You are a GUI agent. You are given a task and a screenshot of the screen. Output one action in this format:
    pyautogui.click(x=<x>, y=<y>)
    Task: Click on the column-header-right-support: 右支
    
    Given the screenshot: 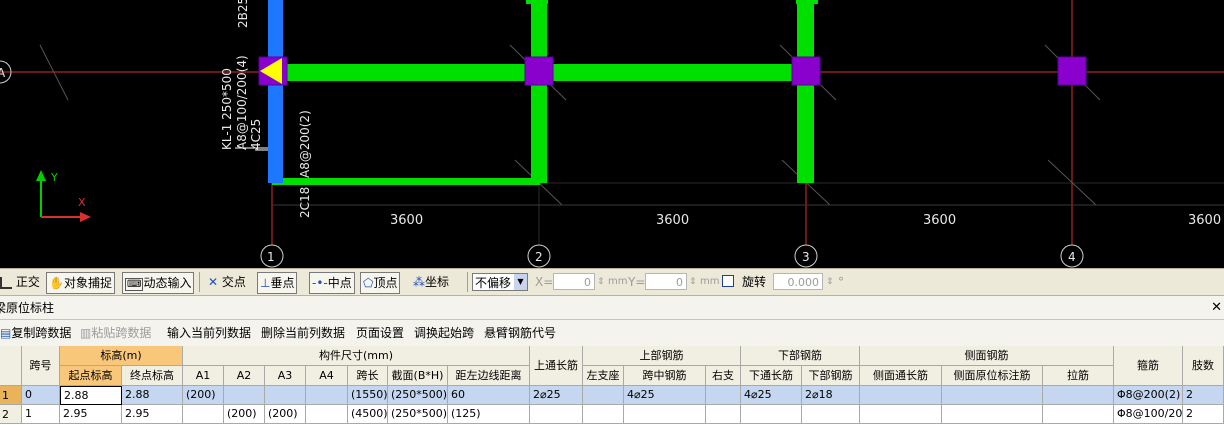 What is the action you would take?
    pyautogui.click(x=723, y=376)
    